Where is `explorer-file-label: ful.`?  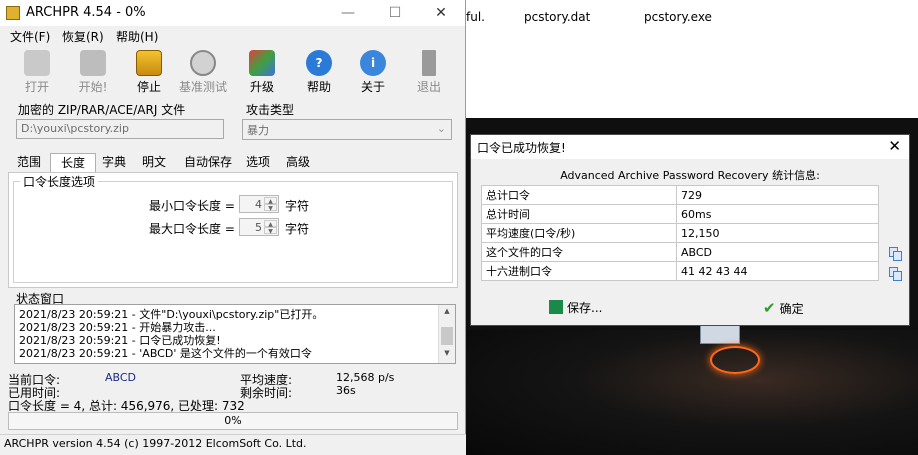 explorer-file-label: ful. is located at coordinates (475, 17).